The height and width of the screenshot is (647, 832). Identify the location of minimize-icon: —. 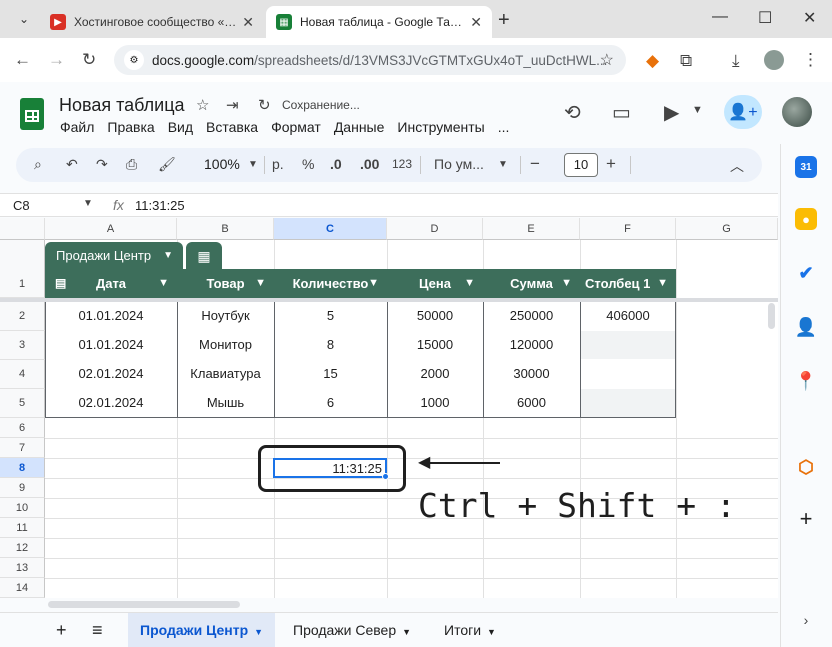
(720, 17).